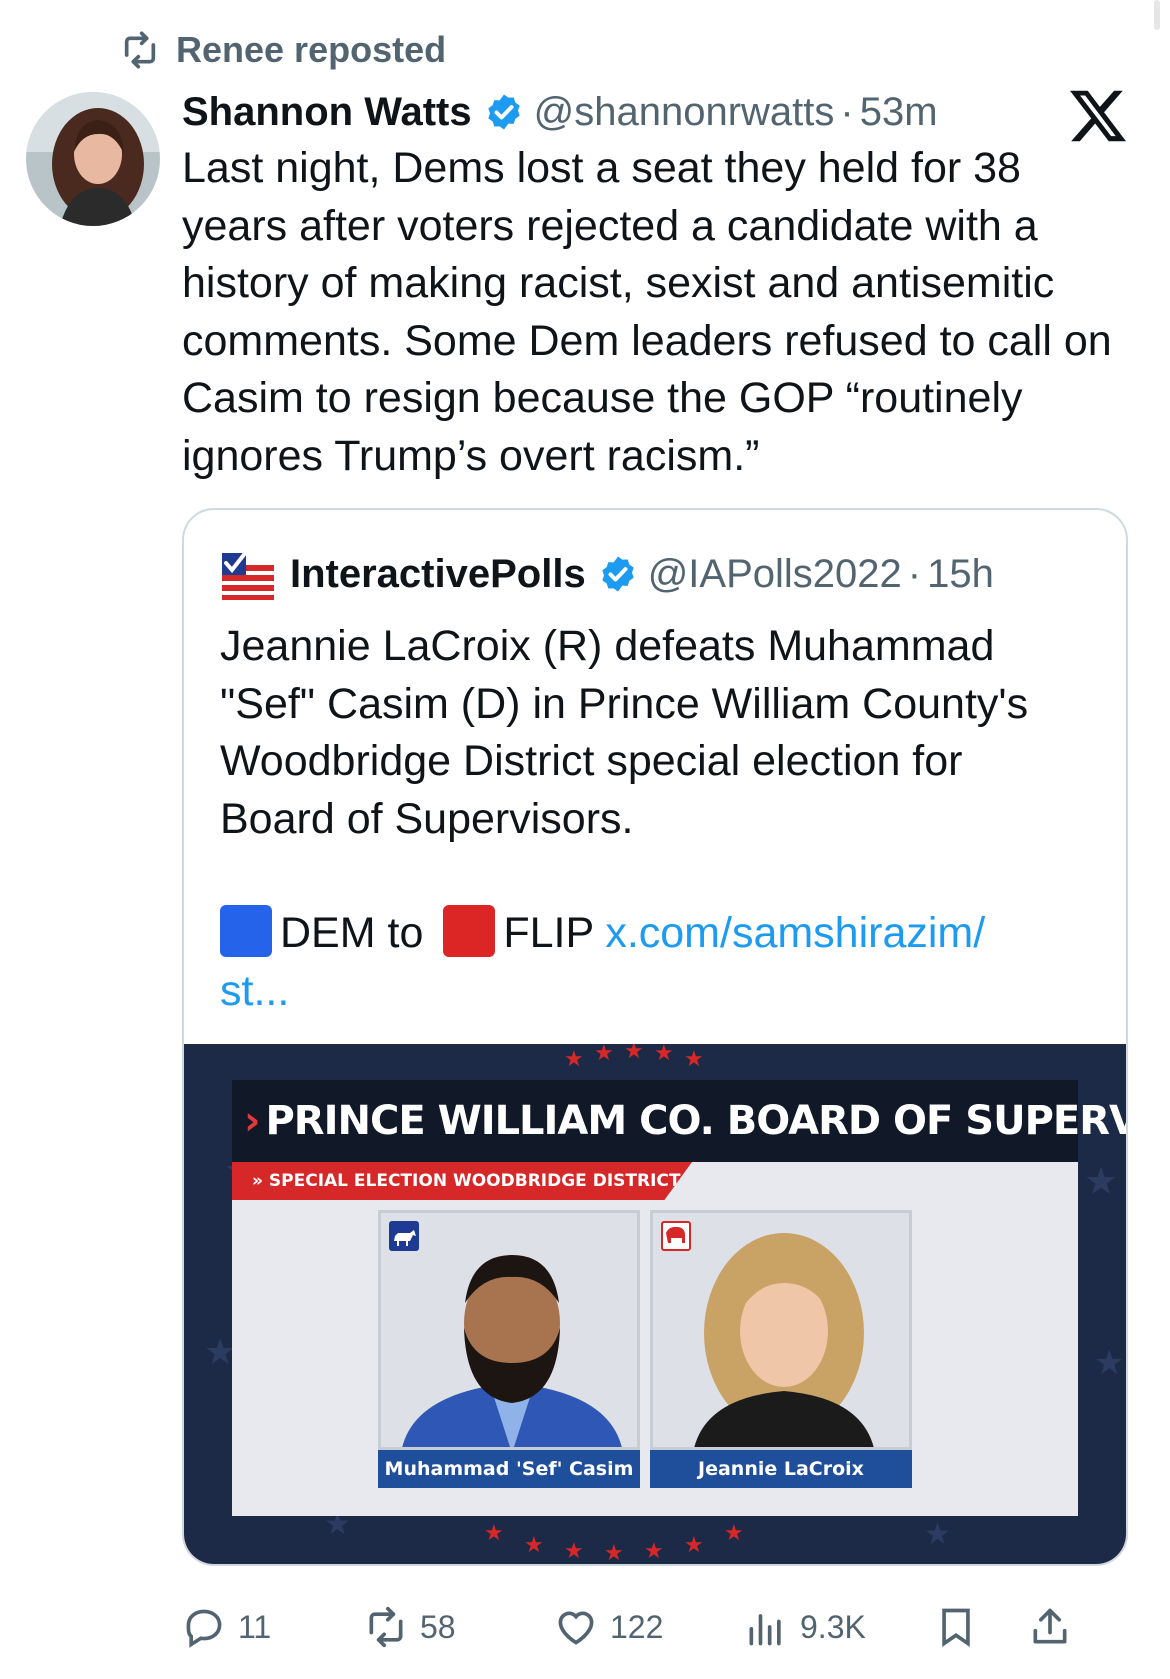 The height and width of the screenshot is (1679, 1170). What do you see at coordinates (637, 1626) in the screenshot?
I see `like-count: 122` at bounding box center [637, 1626].